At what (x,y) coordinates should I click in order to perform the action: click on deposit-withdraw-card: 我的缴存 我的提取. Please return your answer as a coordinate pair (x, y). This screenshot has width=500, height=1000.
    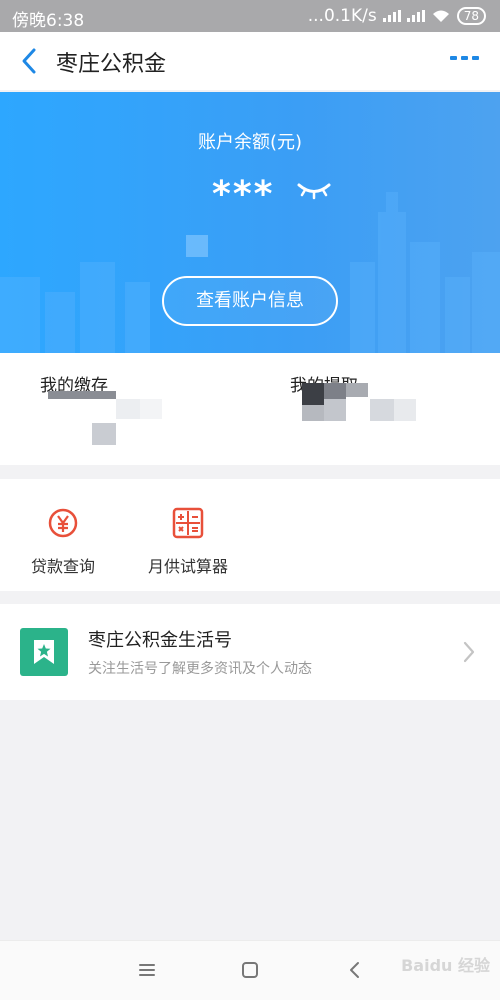
    Looking at the image, I should click on (250, 409).